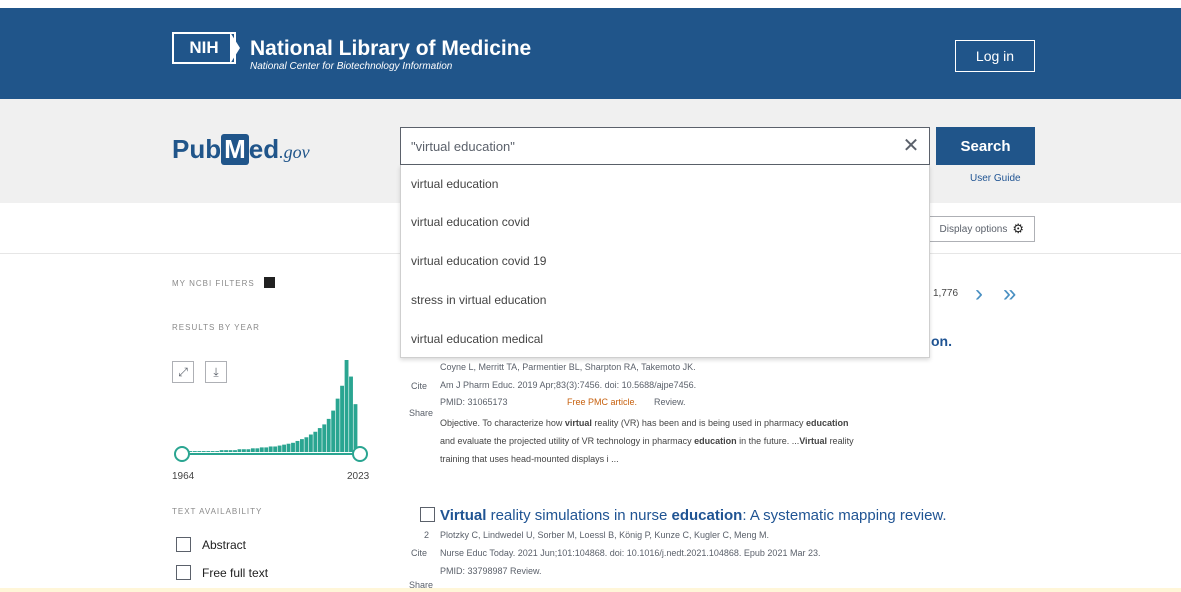 The image size is (1181, 592). Describe the element at coordinates (995, 56) in the screenshot. I see `login-button: Log in` at that location.